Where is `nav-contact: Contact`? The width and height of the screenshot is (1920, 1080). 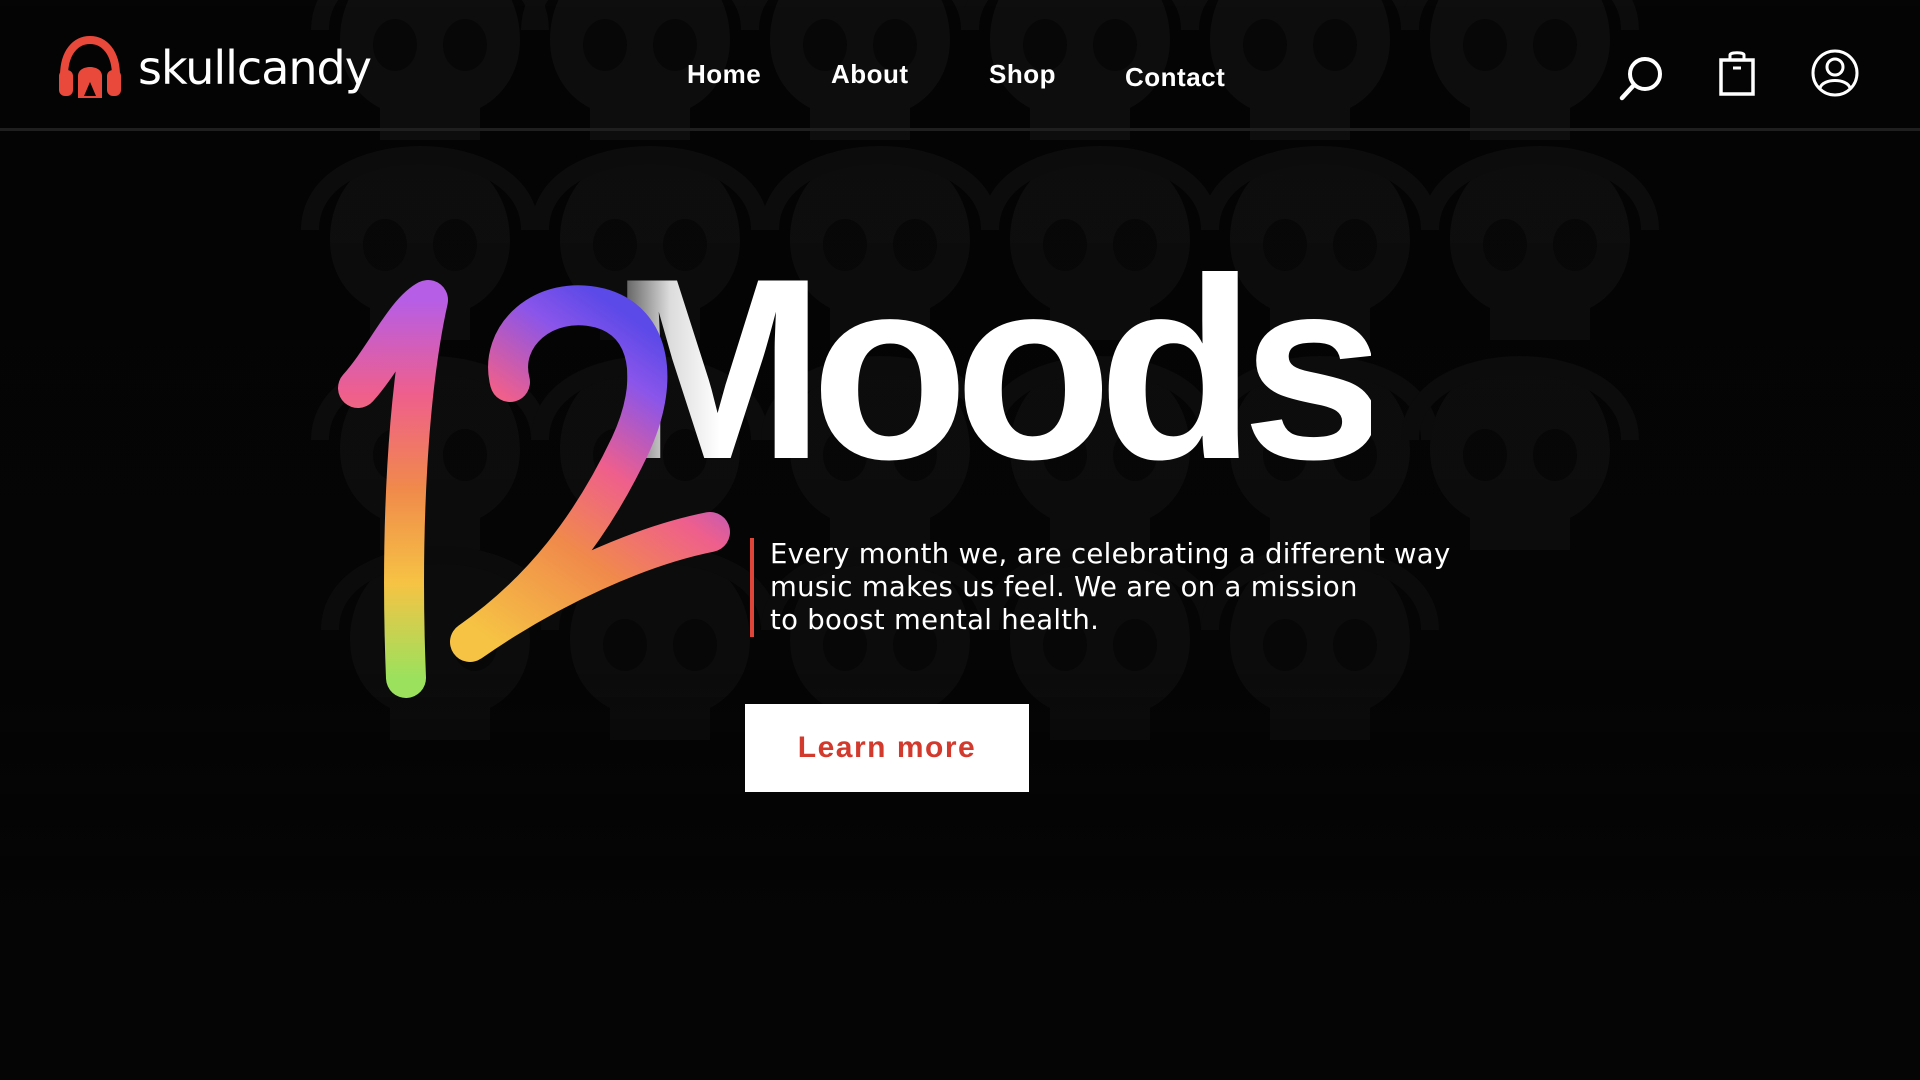
nav-contact: Contact is located at coordinates (1175, 77).